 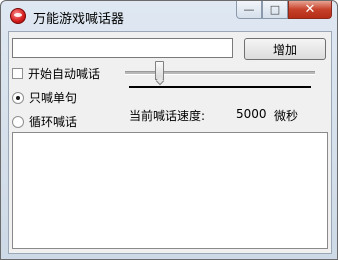 I want to click on loop-shout-radio, so click(x=18, y=121).